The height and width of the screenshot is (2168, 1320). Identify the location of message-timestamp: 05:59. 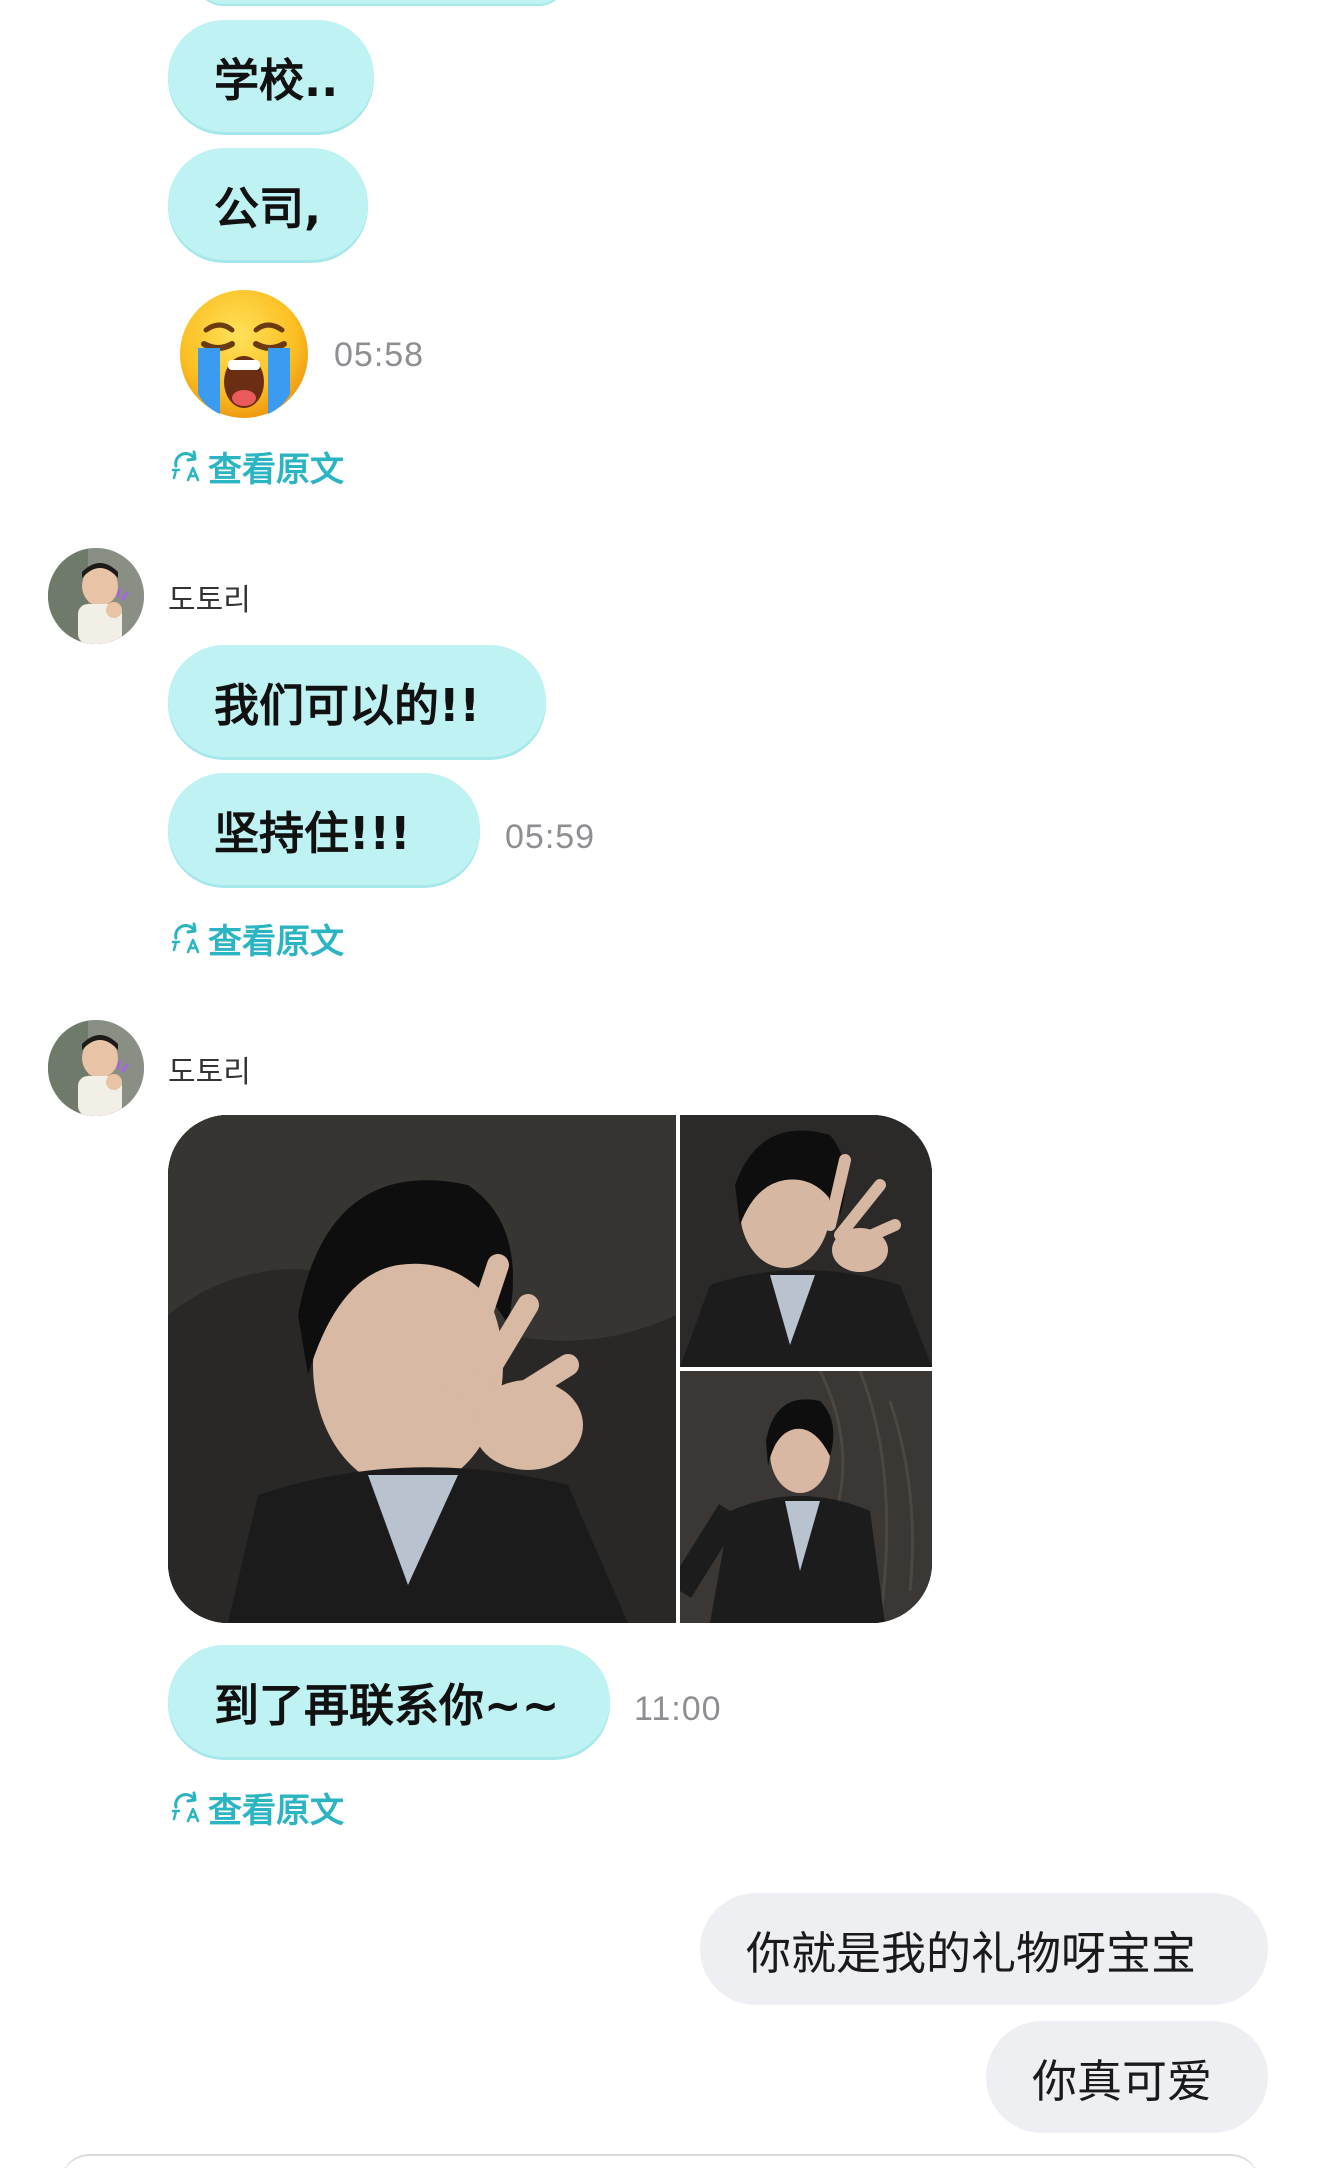
(550, 837).